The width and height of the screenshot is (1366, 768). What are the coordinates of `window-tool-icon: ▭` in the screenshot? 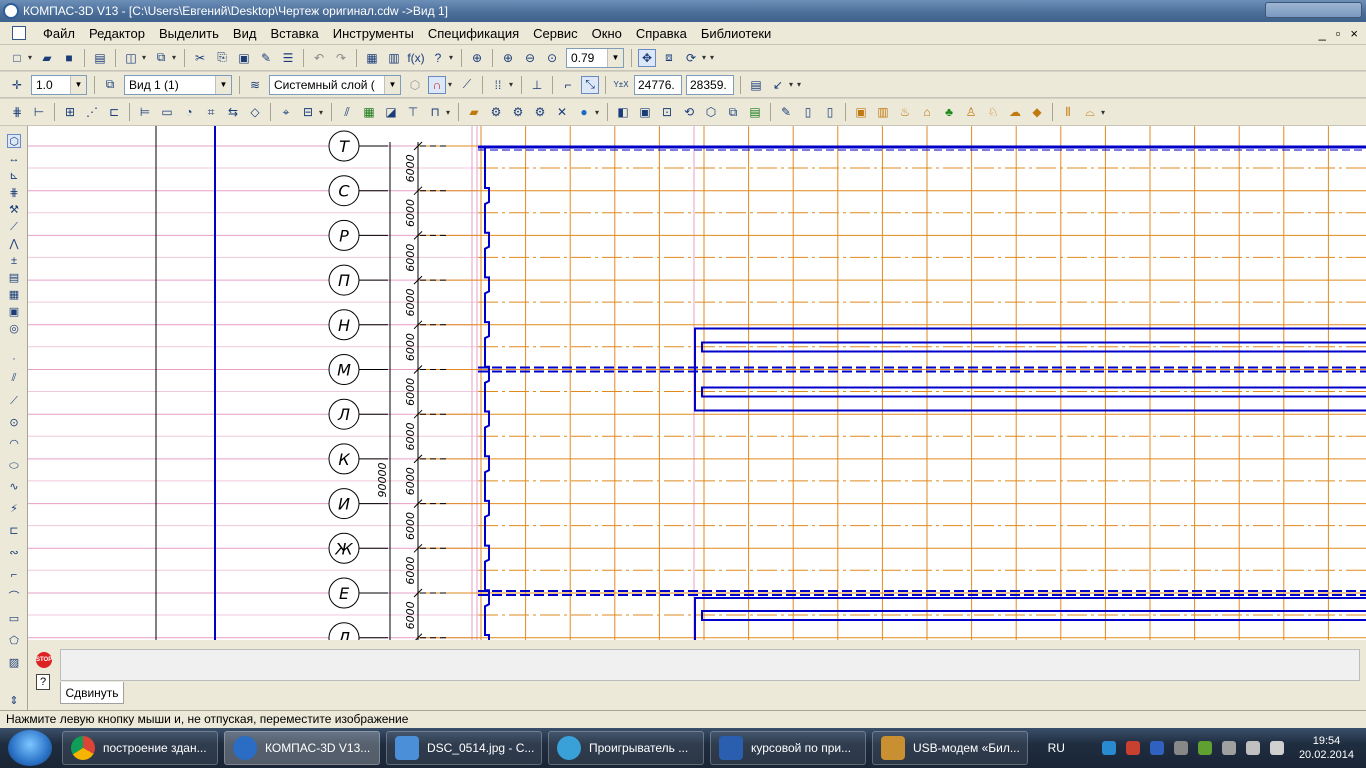 It's located at (167, 112).